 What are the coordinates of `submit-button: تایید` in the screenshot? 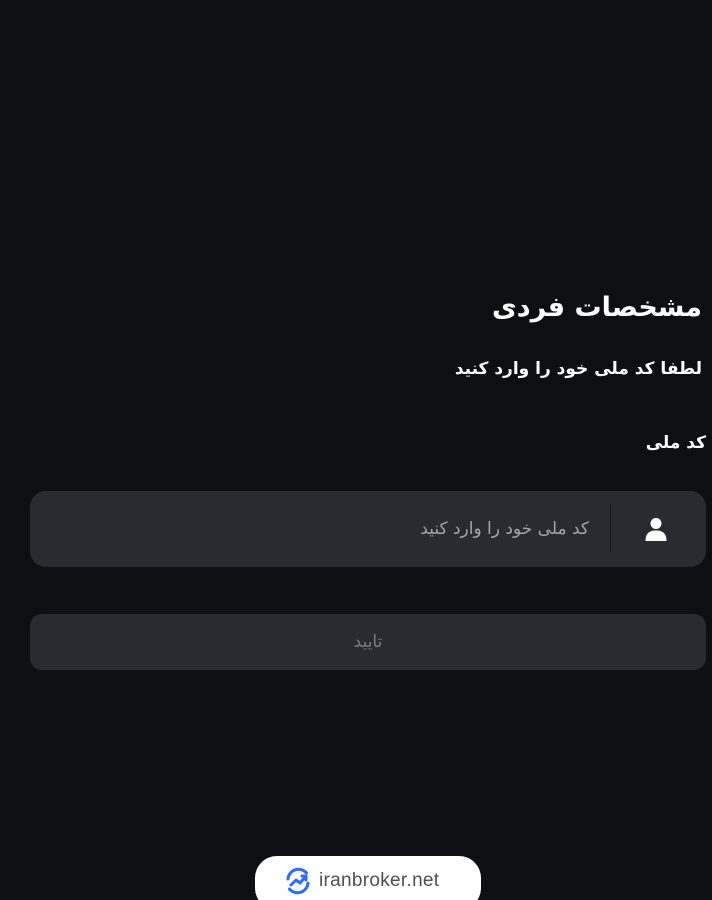 It's located at (368, 642).